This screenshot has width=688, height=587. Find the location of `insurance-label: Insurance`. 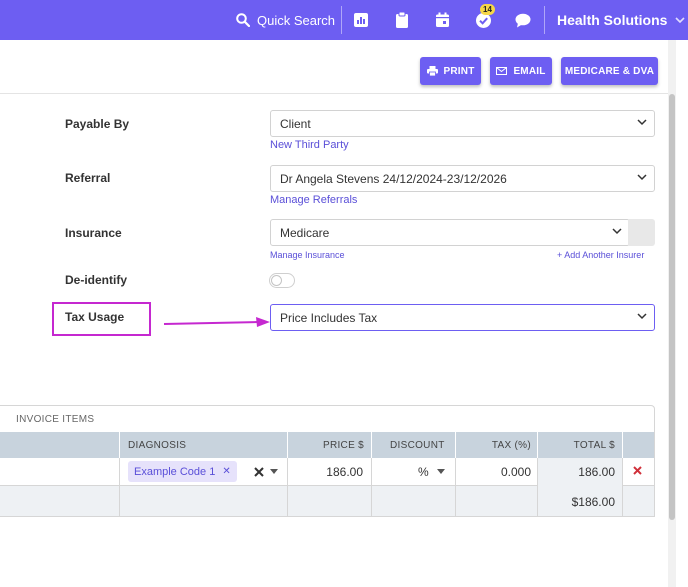

insurance-label: Insurance is located at coordinates (93, 233).